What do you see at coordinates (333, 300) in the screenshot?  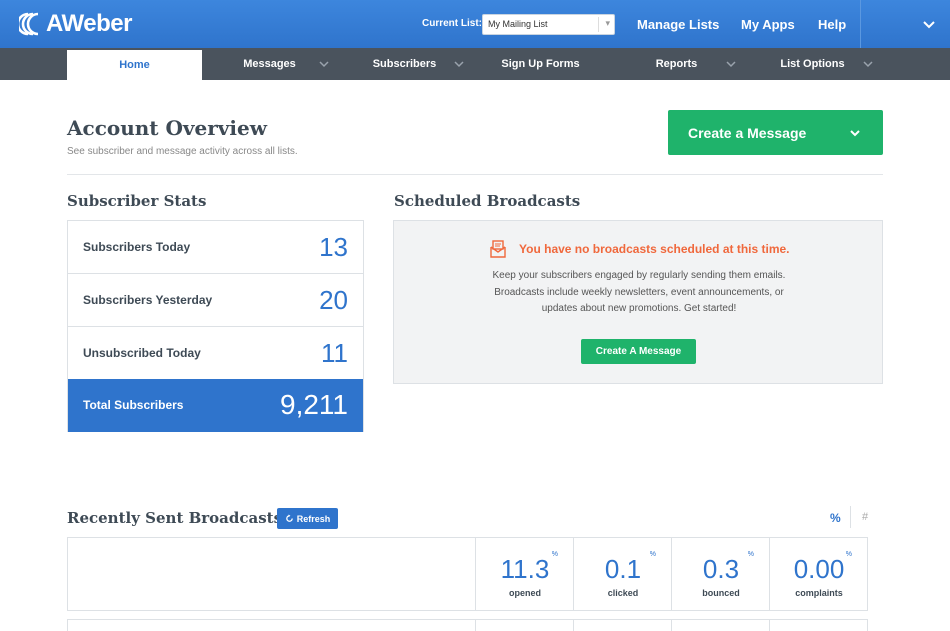 I see `stat-value: 20` at bounding box center [333, 300].